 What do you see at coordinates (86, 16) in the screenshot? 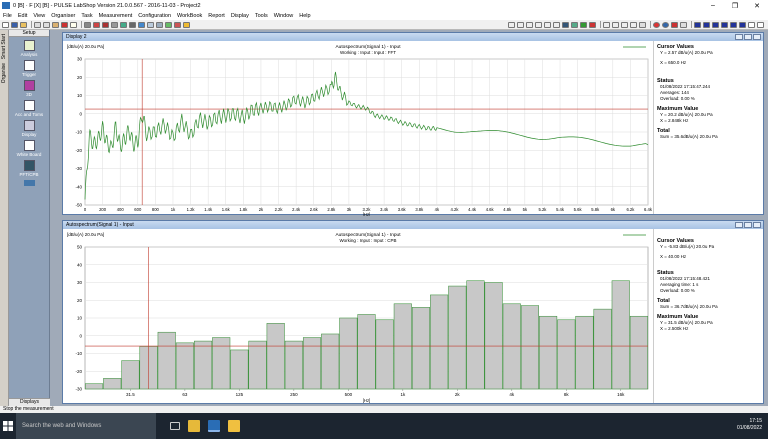
I see `menu-task: Task` at bounding box center [86, 16].